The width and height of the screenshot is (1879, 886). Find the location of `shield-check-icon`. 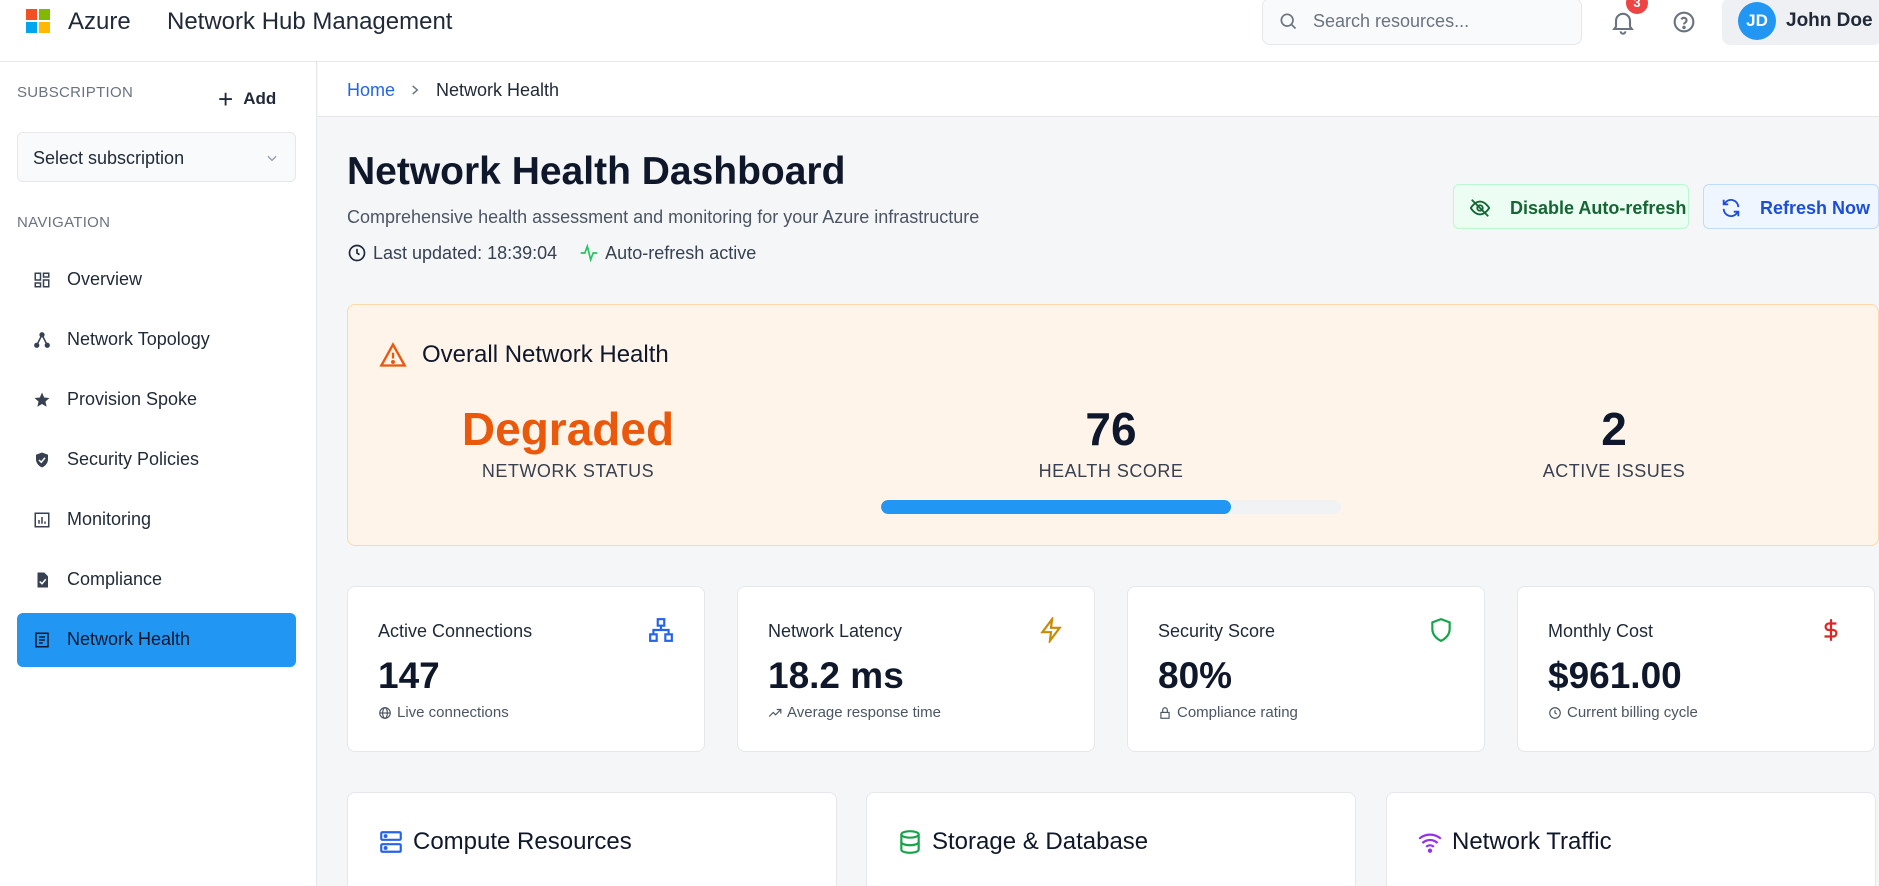

shield-check-icon is located at coordinates (42, 460).